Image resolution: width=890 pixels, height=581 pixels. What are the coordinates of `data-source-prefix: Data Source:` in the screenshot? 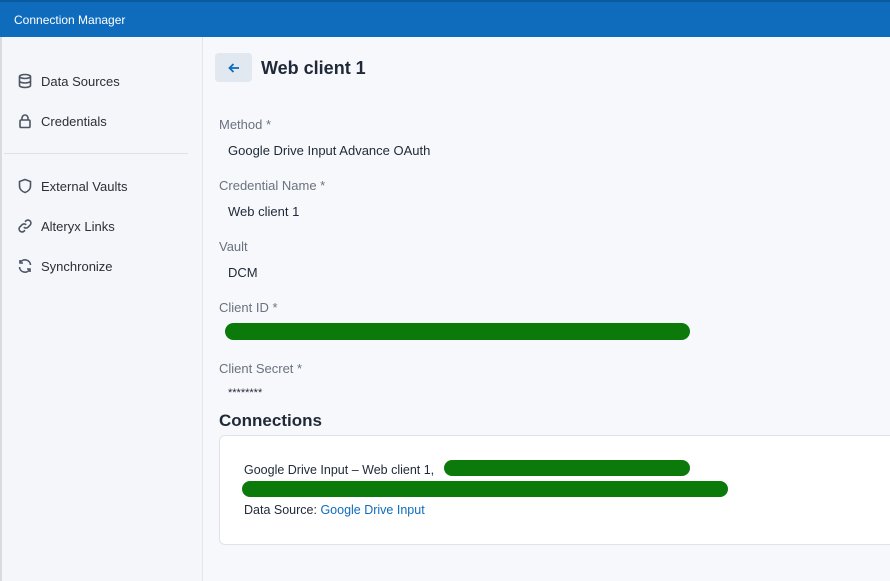 It's located at (282, 510).